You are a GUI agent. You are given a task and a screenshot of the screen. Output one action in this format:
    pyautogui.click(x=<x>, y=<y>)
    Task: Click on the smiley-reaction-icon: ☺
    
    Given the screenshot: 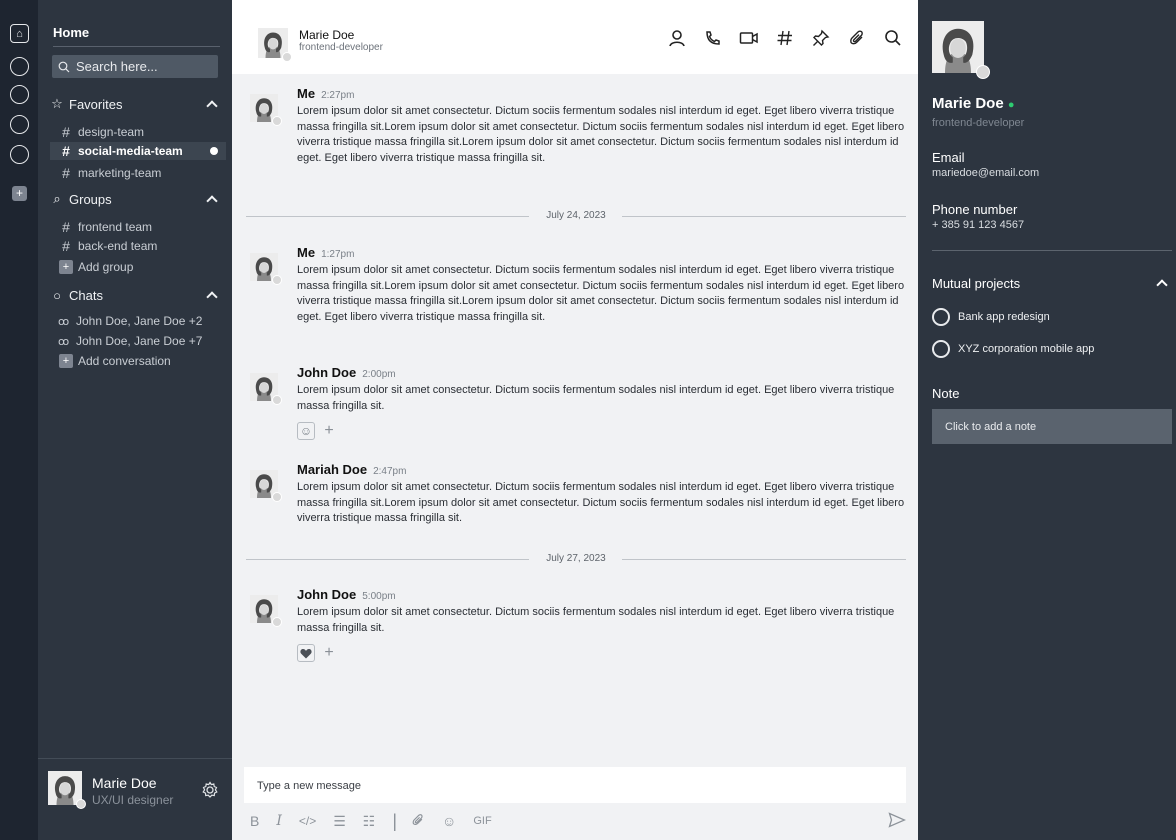 What is the action you would take?
    pyautogui.click(x=306, y=431)
    